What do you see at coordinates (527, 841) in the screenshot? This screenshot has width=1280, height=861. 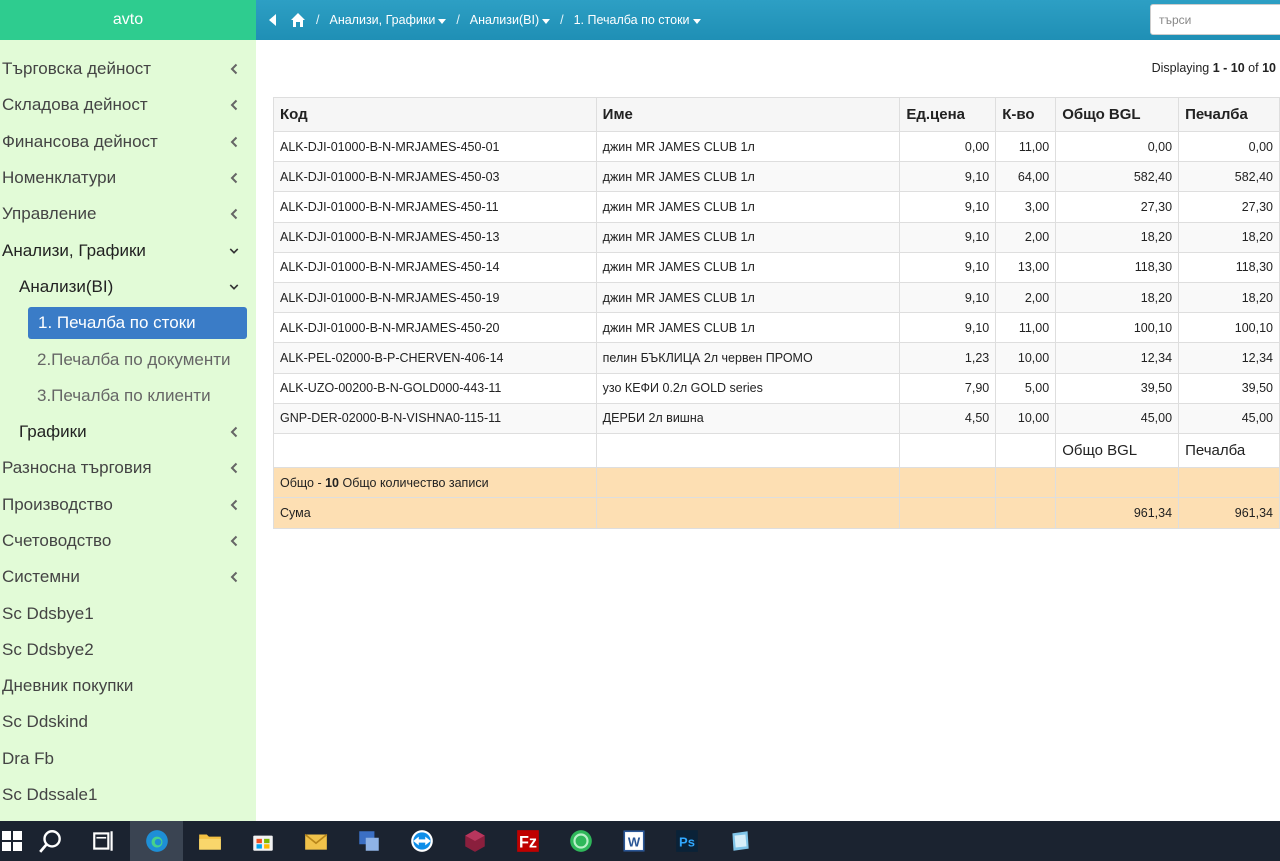 I see `filezilla-icon: Fz` at bounding box center [527, 841].